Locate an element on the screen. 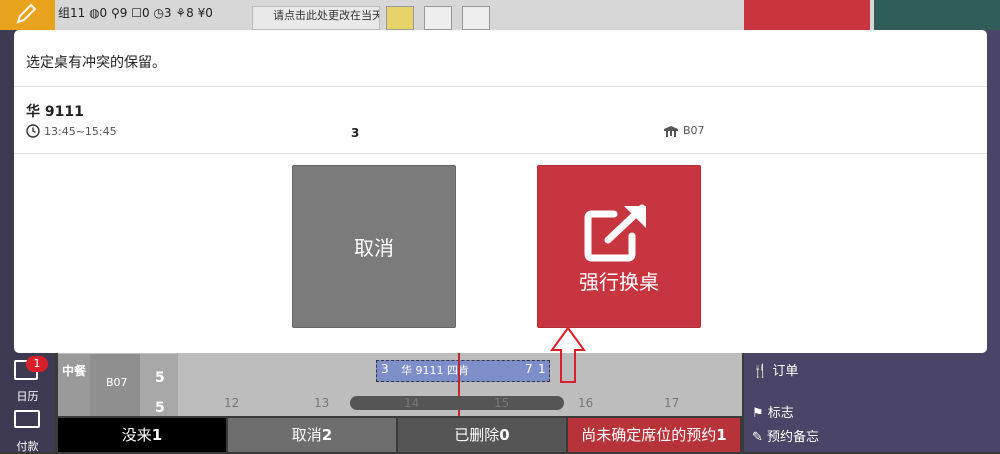 This screenshot has width=1000, height=454. hour-tick: 15 is located at coordinates (502, 403).